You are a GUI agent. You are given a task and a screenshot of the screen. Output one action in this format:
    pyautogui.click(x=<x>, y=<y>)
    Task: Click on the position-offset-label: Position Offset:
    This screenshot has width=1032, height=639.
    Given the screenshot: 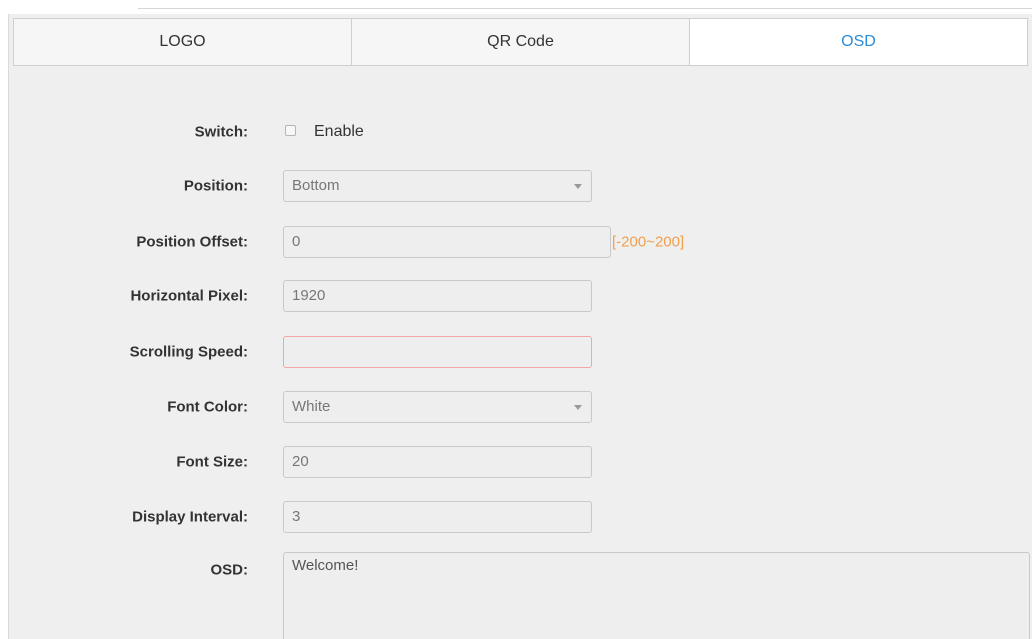 What is the action you would take?
    pyautogui.click(x=192, y=242)
    